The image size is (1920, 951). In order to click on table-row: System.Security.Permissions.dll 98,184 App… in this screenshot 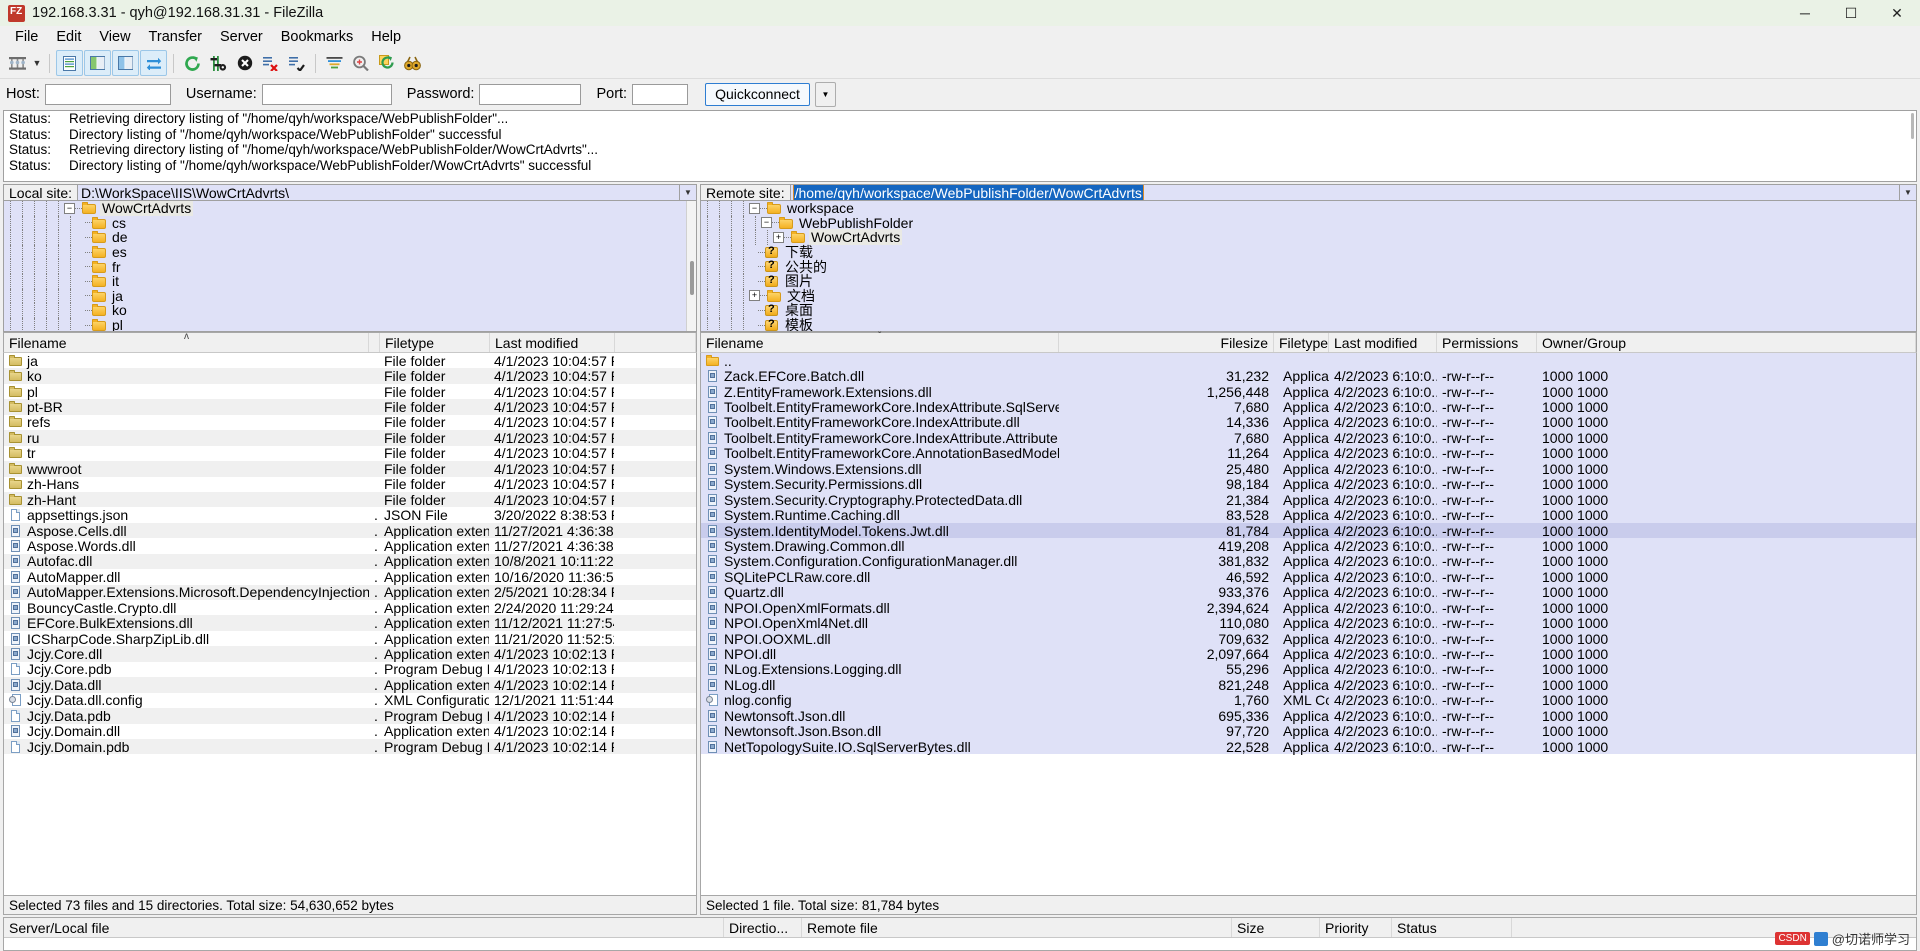, I will do `click(1308, 484)`.